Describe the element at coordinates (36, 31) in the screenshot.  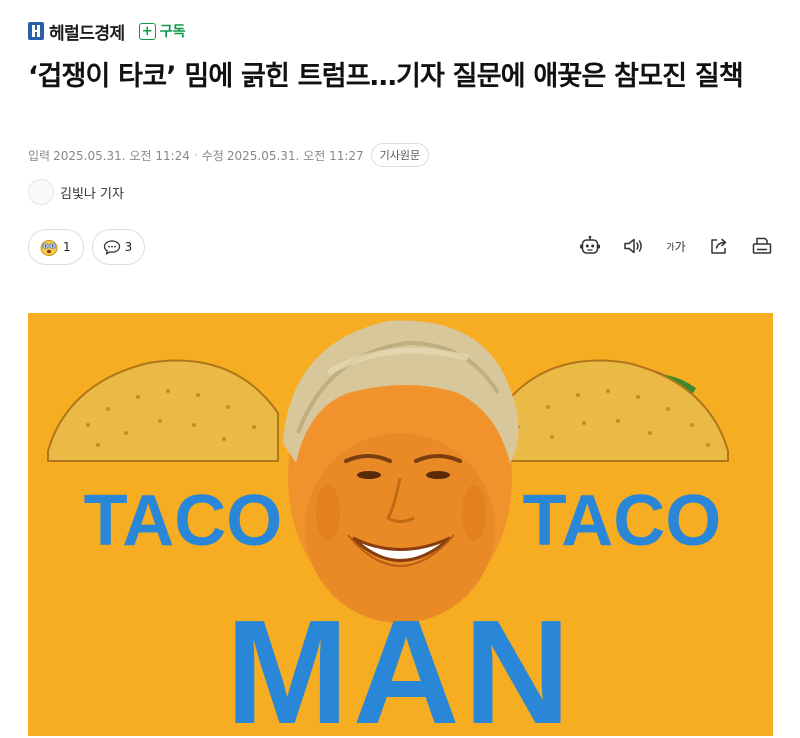
I see `publisher-logo-icon` at that location.